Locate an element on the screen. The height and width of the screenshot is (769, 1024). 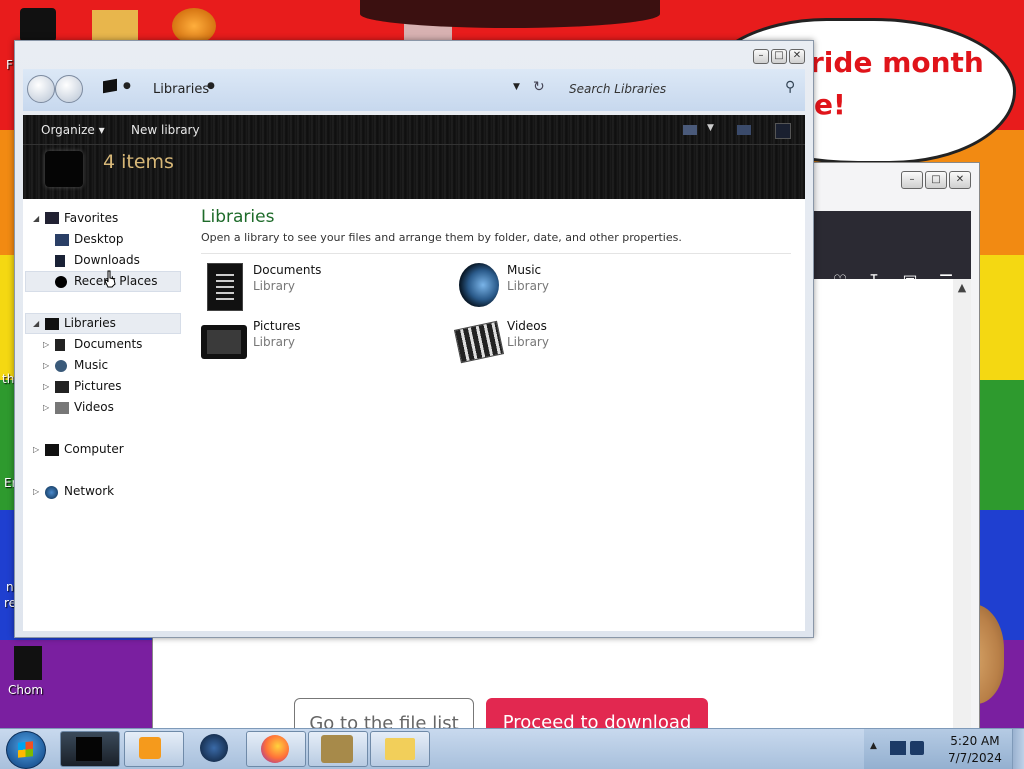
breadcrumb-chevron-2-icon: ● is located at coordinates (211, 86).